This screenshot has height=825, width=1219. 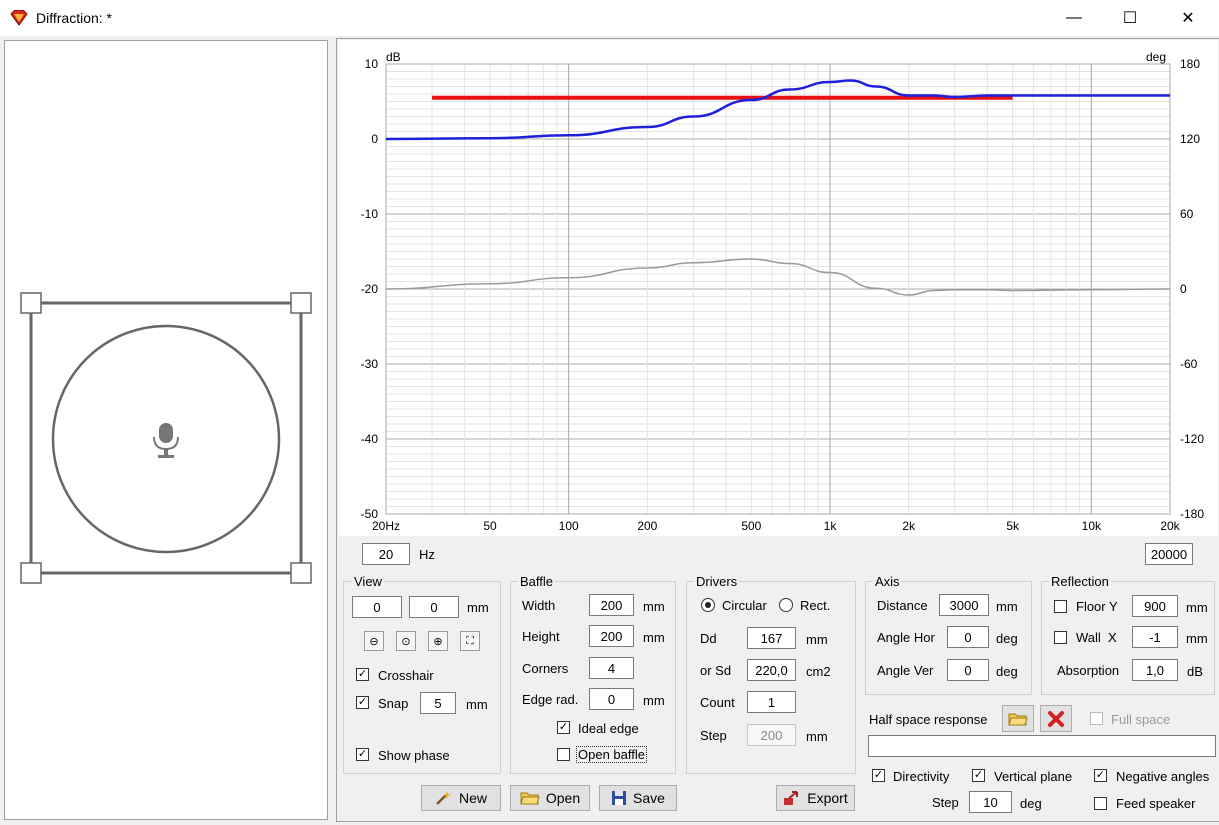 I want to click on directivity-step-unit-label: deg, so click(x=1031, y=803).